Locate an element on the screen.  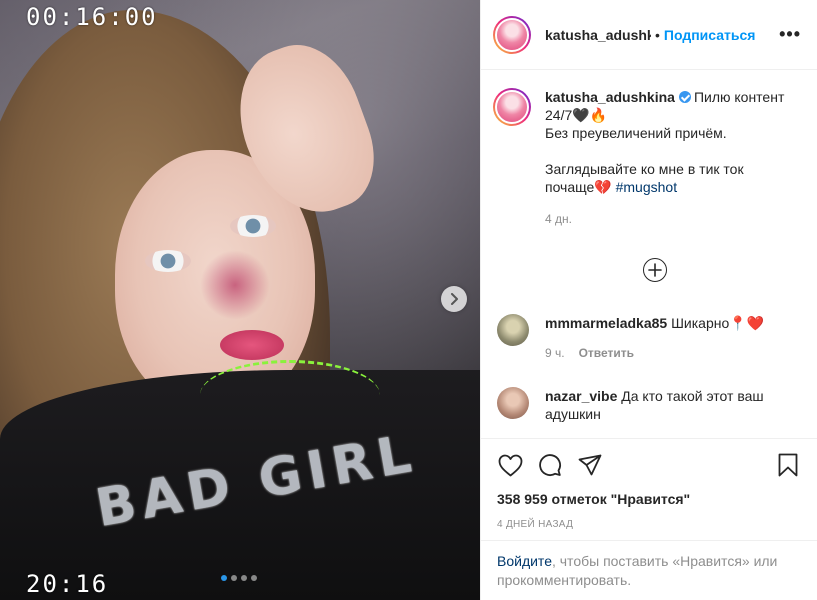
caption-avatar is located at coordinates (512, 107).